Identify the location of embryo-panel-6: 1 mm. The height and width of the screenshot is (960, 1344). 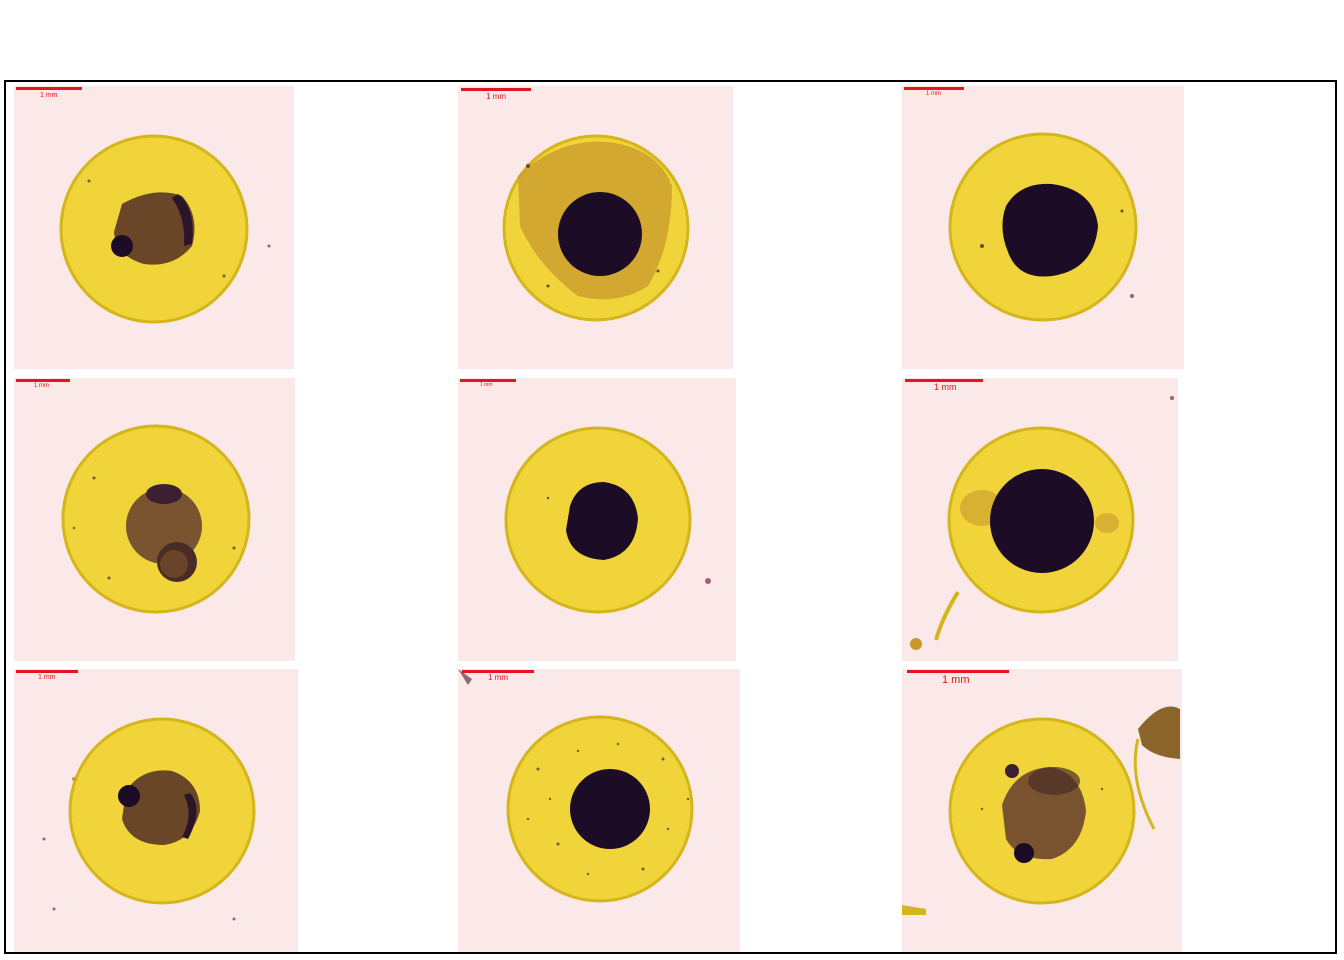
(1040, 519).